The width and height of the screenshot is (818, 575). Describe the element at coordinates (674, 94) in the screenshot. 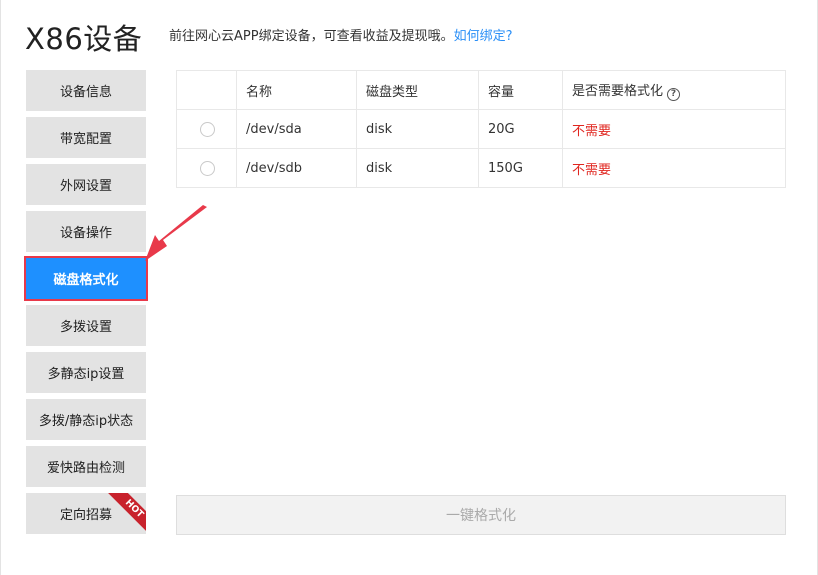

I see `question-circle-icon: ?` at that location.